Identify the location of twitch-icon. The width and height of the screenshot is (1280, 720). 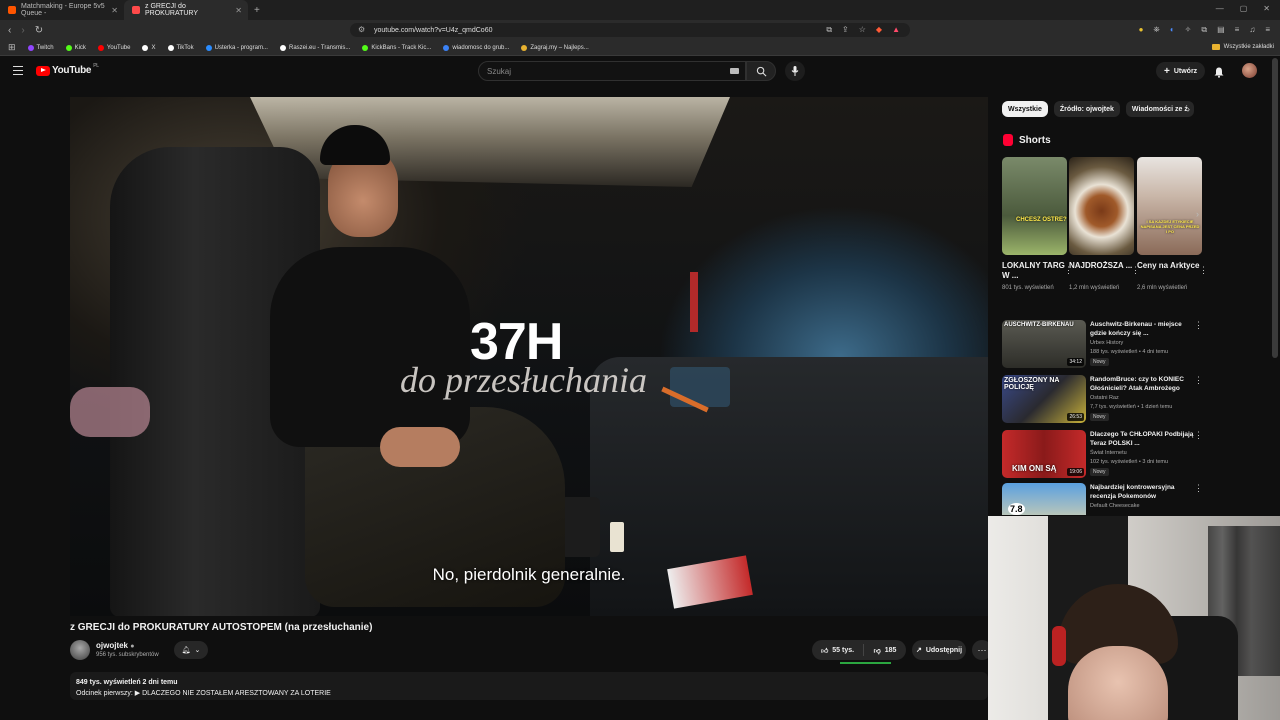
(30, 47).